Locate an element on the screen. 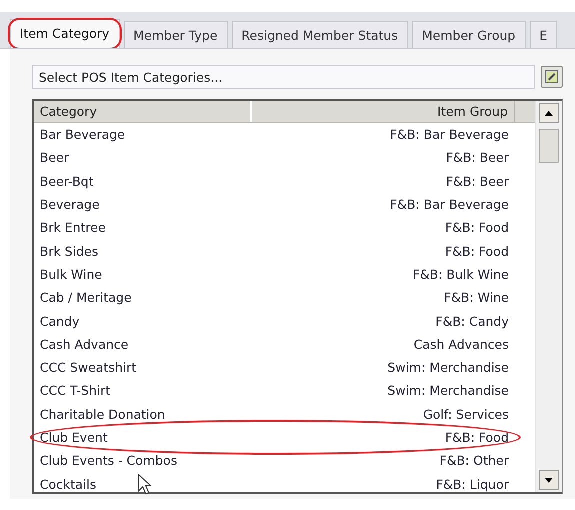 The height and width of the screenshot is (510, 575). table-cell: Beer is located at coordinates (55, 158).